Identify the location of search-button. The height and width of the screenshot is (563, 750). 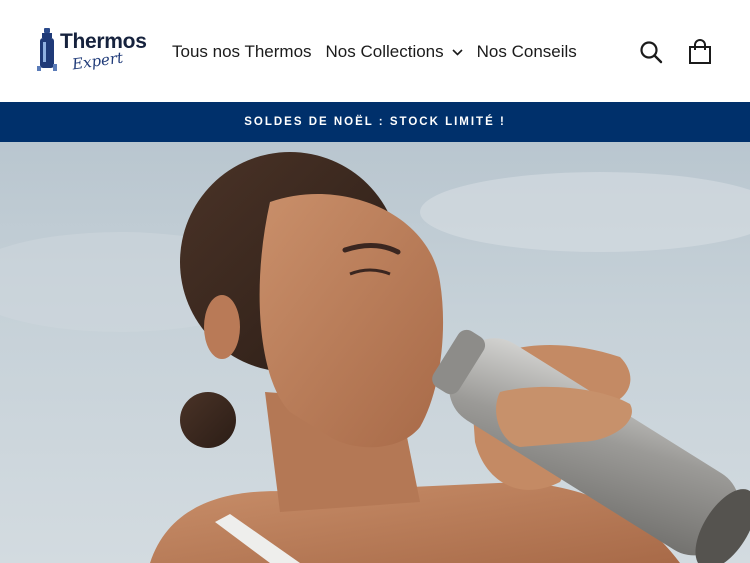
(651, 52).